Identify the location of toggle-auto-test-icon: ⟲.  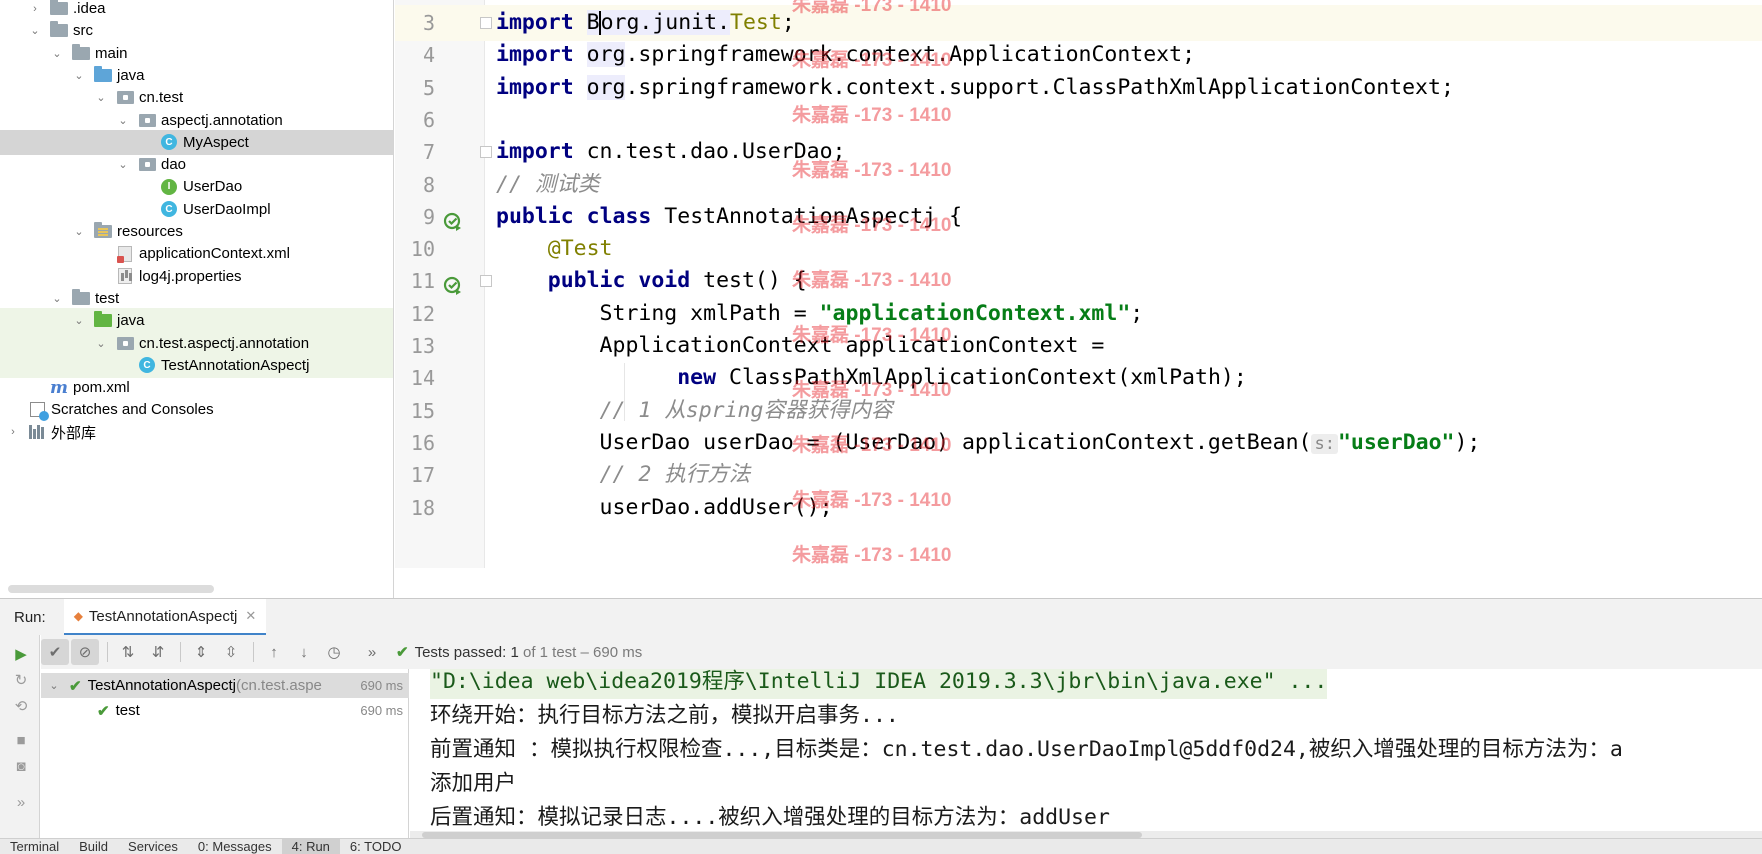
(21, 706).